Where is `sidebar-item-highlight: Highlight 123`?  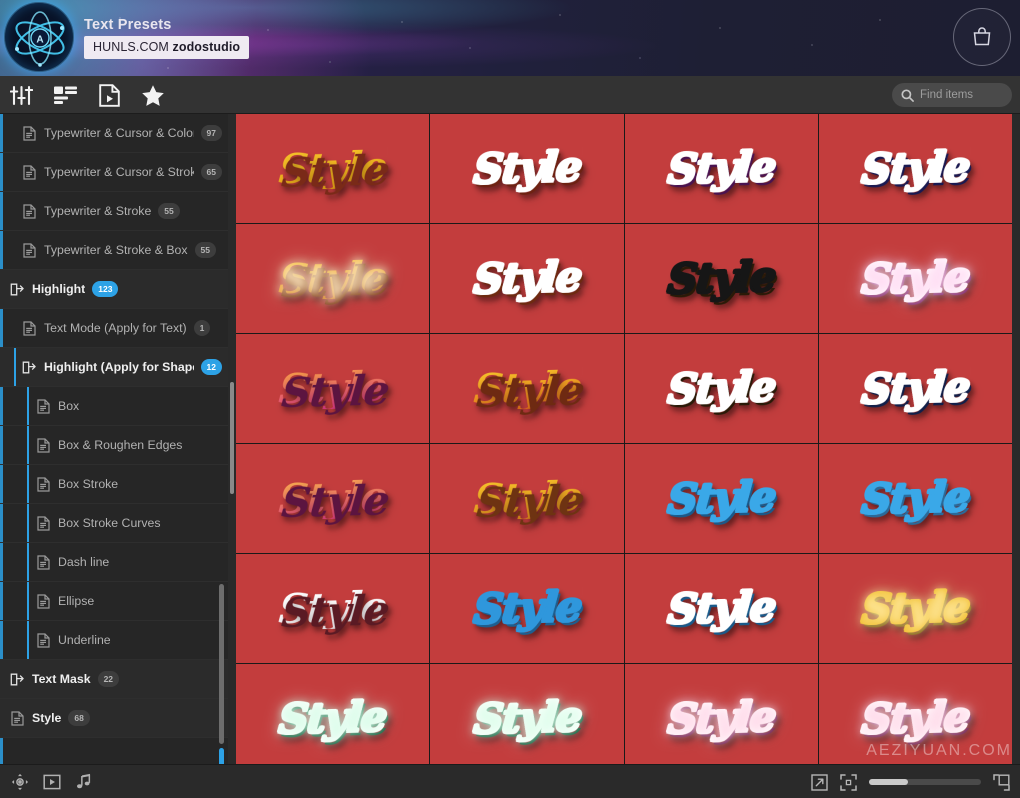
sidebar-item-highlight: Highlight 123 is located at coordinates (114, 289).